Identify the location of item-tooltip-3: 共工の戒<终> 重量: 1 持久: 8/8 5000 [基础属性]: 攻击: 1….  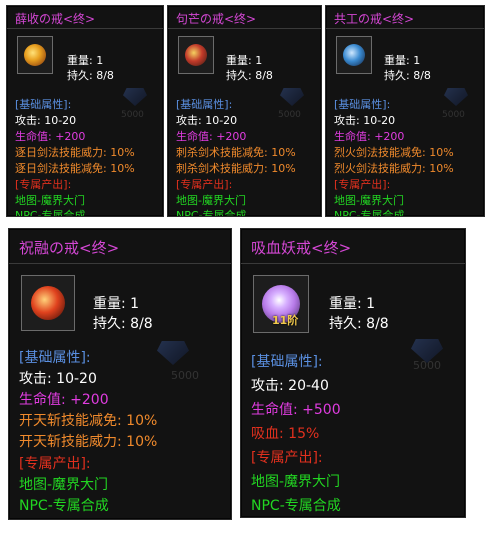
(405, 111).